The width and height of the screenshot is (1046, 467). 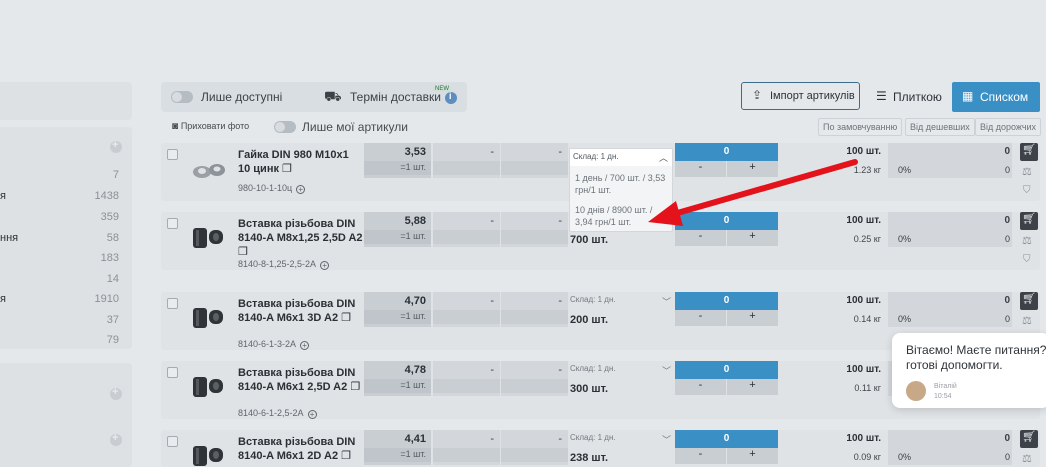 What do you see at coordinates (753, 192) in the screenshot?
I see `red-arrow-annotation` at bounding box center [753, 192].